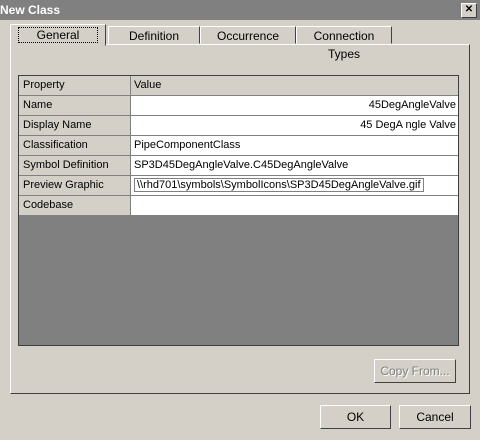 This screenshot has height=440, width=480. I want to click on header-value: Value, so click(294, 86).